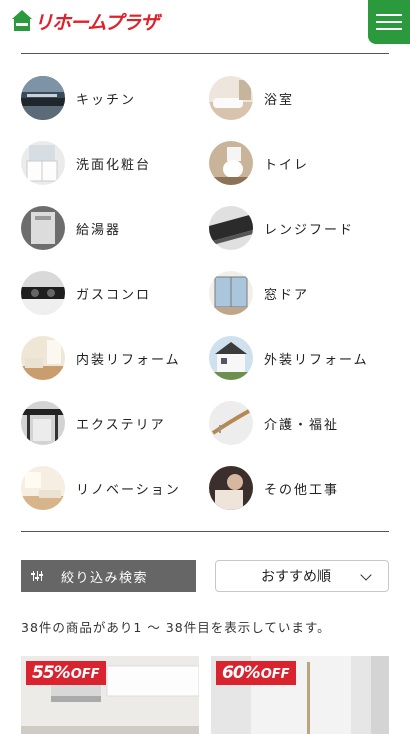 The image size is (410, 734). Describe the element at coordinates (302, 490) in the screenshot. I see `category-label: その他工事` at that location.